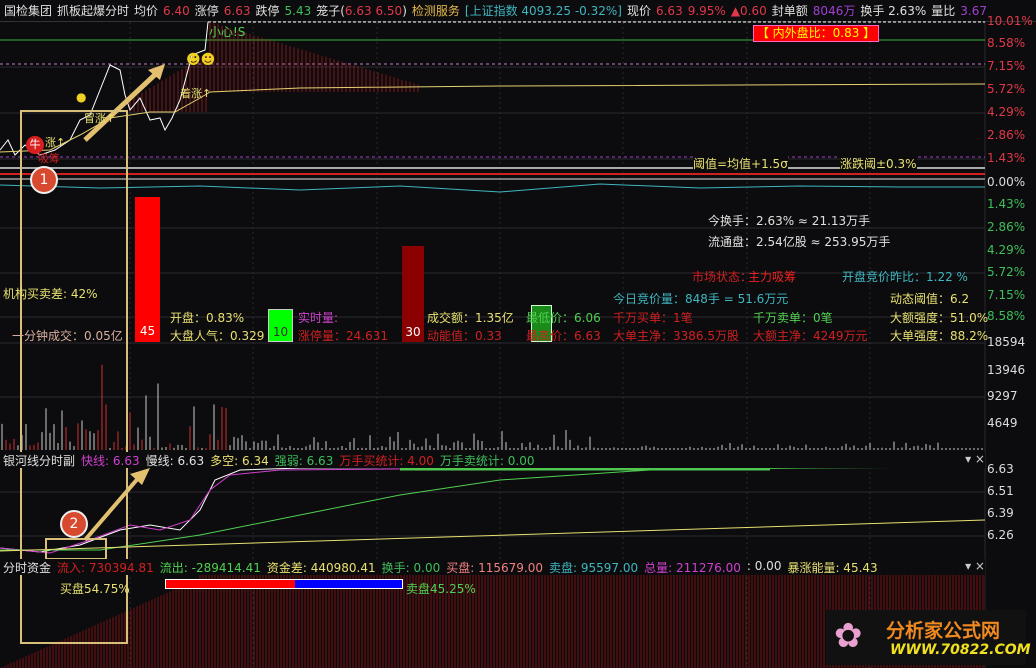  I want to click on volume-axis-label: 18594, so click(1006, 342).